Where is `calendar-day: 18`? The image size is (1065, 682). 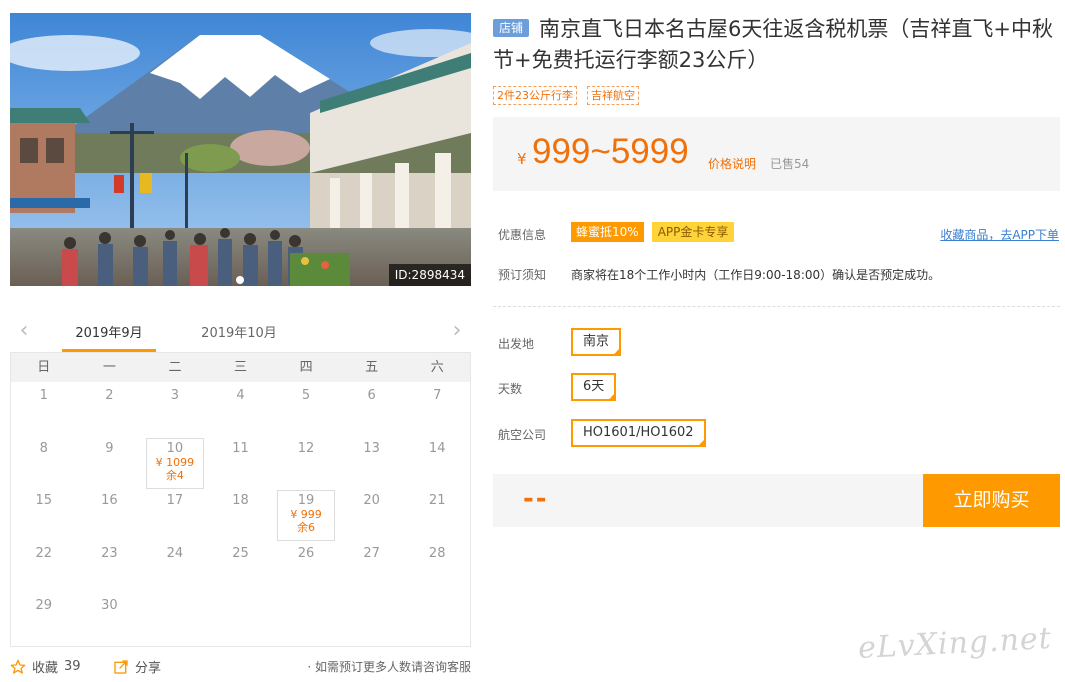 calendar-day: 18 is located at coordinates (241, 513).